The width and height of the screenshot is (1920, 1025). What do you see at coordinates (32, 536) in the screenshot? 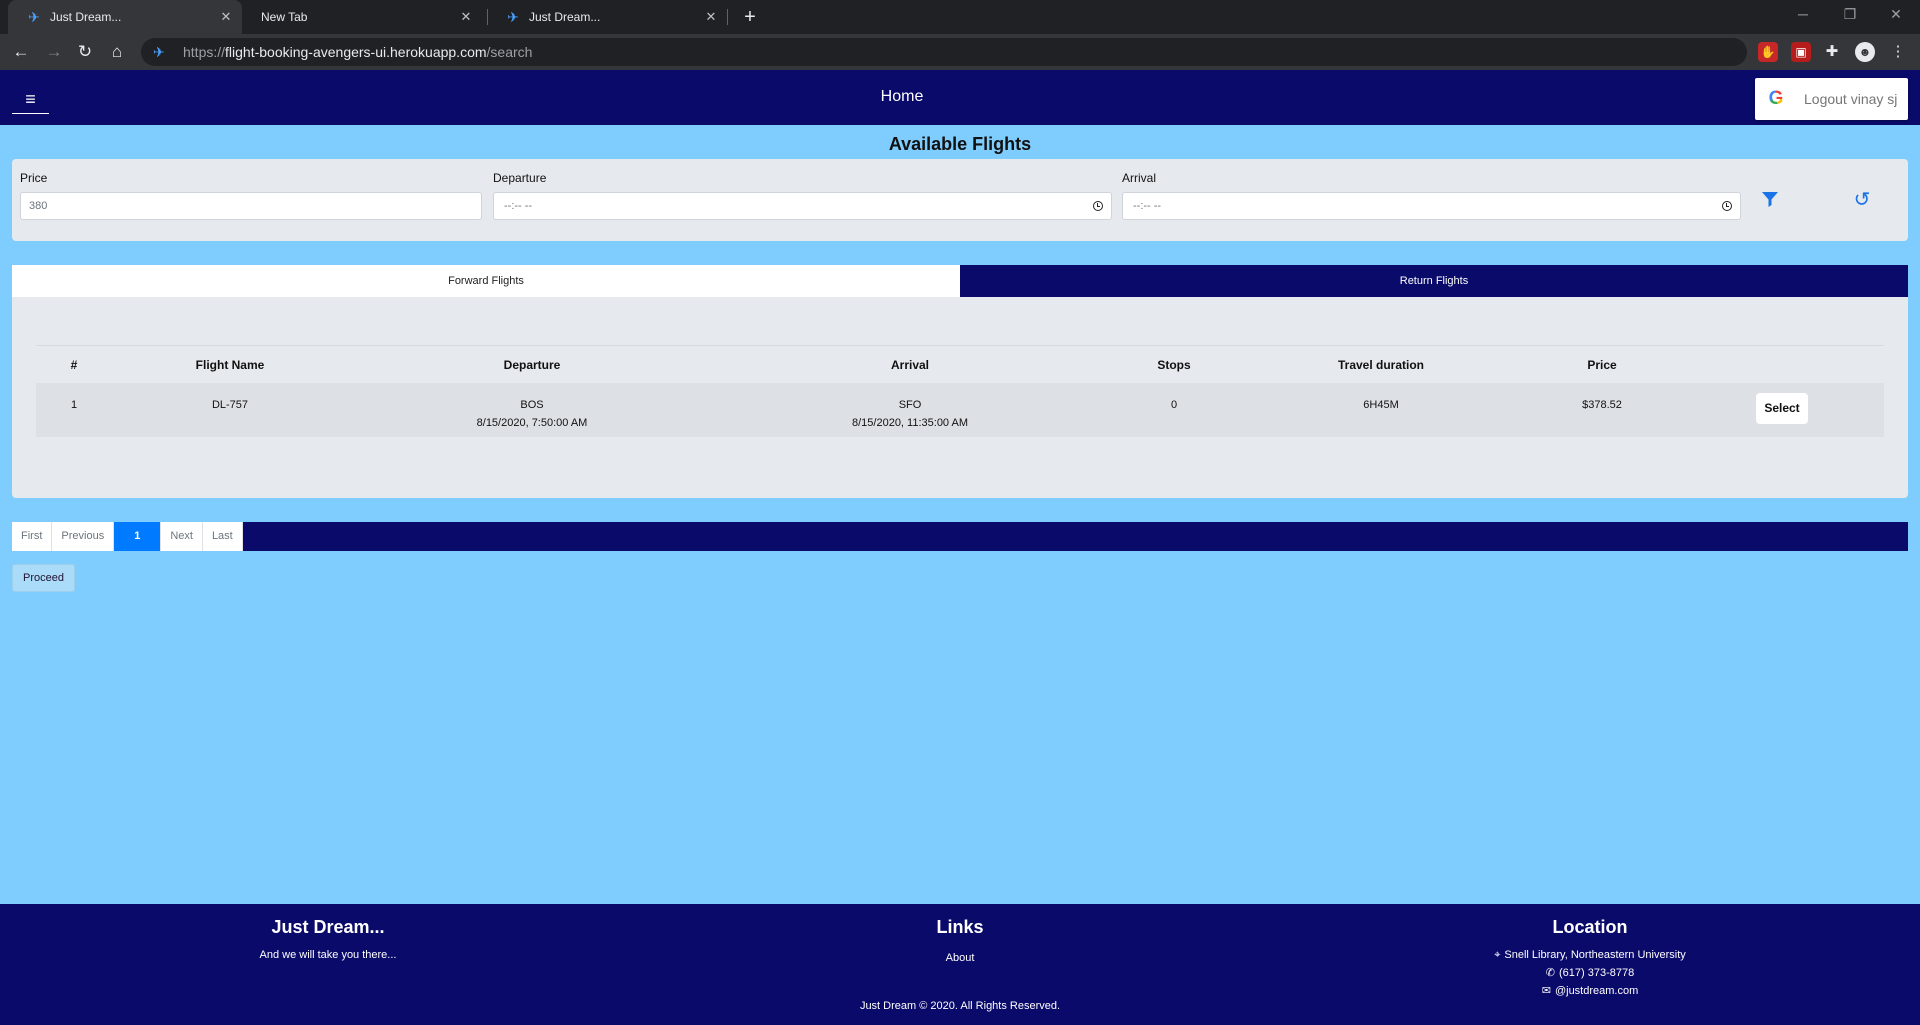
I see `page-first: First` at bounding box center [32, 536].